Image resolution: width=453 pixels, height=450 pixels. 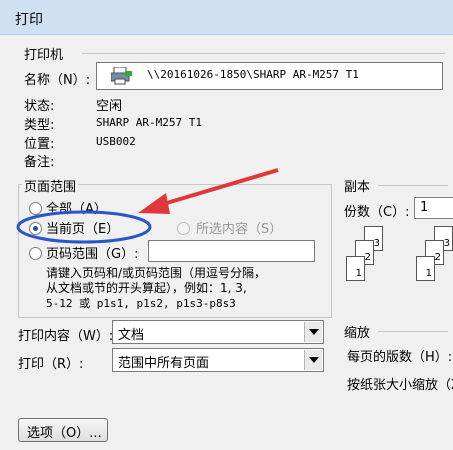 I want to click on annotation-overlay, so click(x=147, y=206).